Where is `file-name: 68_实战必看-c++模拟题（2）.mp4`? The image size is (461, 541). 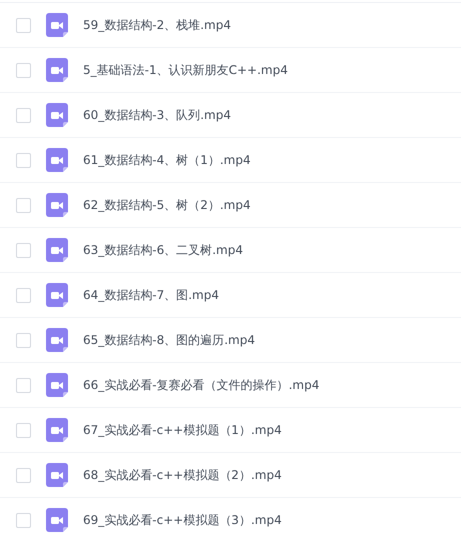
file-name: 68_实战必看-c++模拟题（2）.mp4 is located at coordinates (182, 475).